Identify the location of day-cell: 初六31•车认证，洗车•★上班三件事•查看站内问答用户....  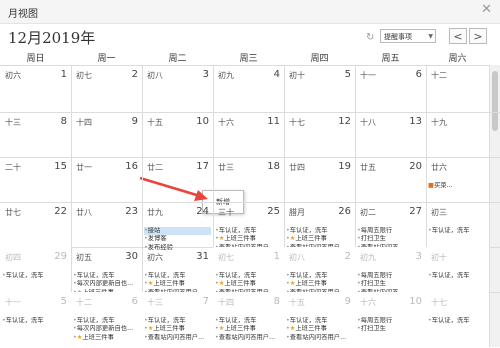
(177, 271).